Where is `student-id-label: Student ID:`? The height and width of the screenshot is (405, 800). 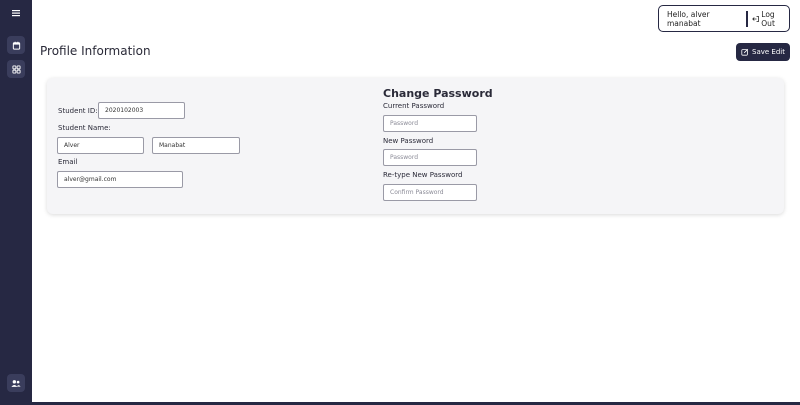 student-id-label: Student ID: is located at coordinates (78, 111).